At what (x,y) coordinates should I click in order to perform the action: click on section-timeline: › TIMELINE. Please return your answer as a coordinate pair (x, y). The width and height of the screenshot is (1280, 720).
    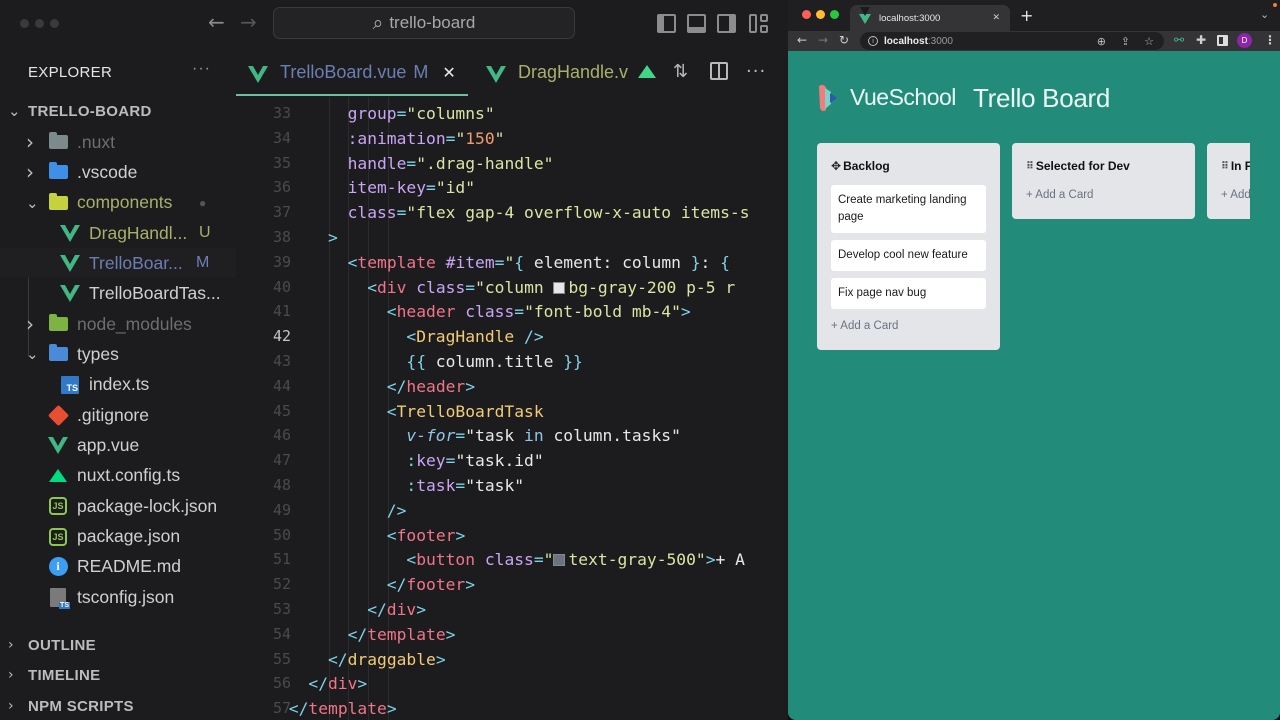
    Looking at the image, I should click on (118, 675).